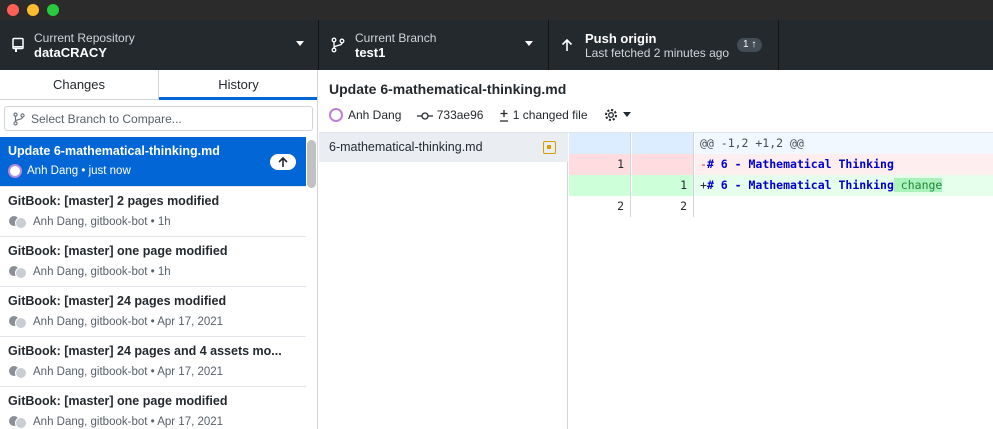 Image resolution: width=993 pixels, height=429 pixels. Describe the element at coordinates (600, 164) in the screenshot. I see `old-line-number: 1` at that location.